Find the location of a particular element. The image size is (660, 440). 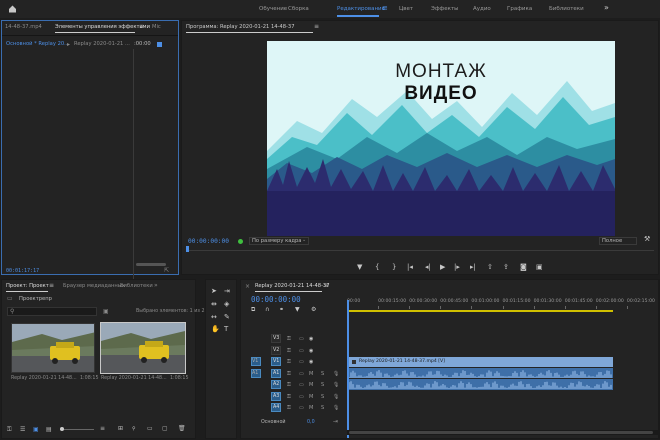

timeline-scrollbar is located at coordinates (502, 432).